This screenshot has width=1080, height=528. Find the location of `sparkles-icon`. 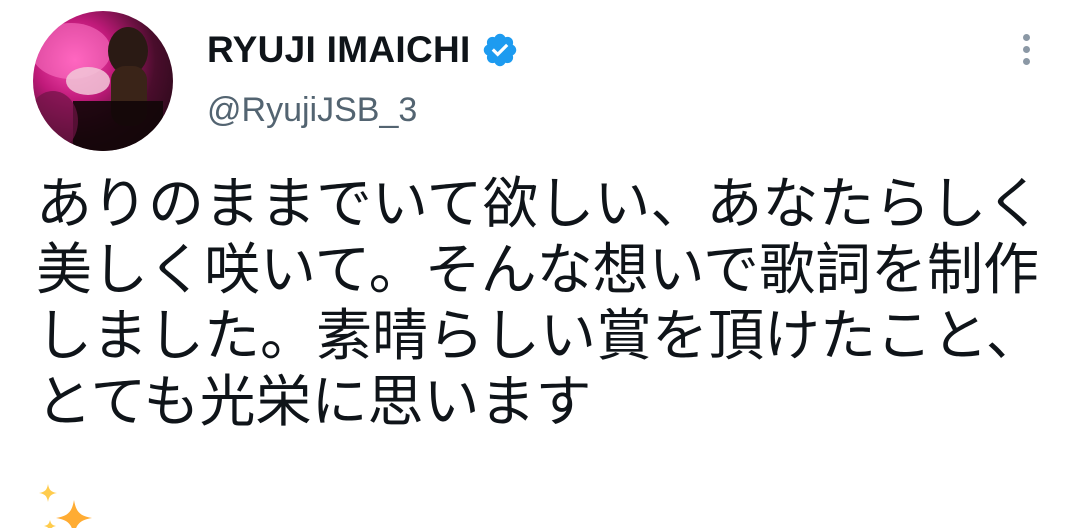

sparkles-icon is located at coordinates (65, 506).